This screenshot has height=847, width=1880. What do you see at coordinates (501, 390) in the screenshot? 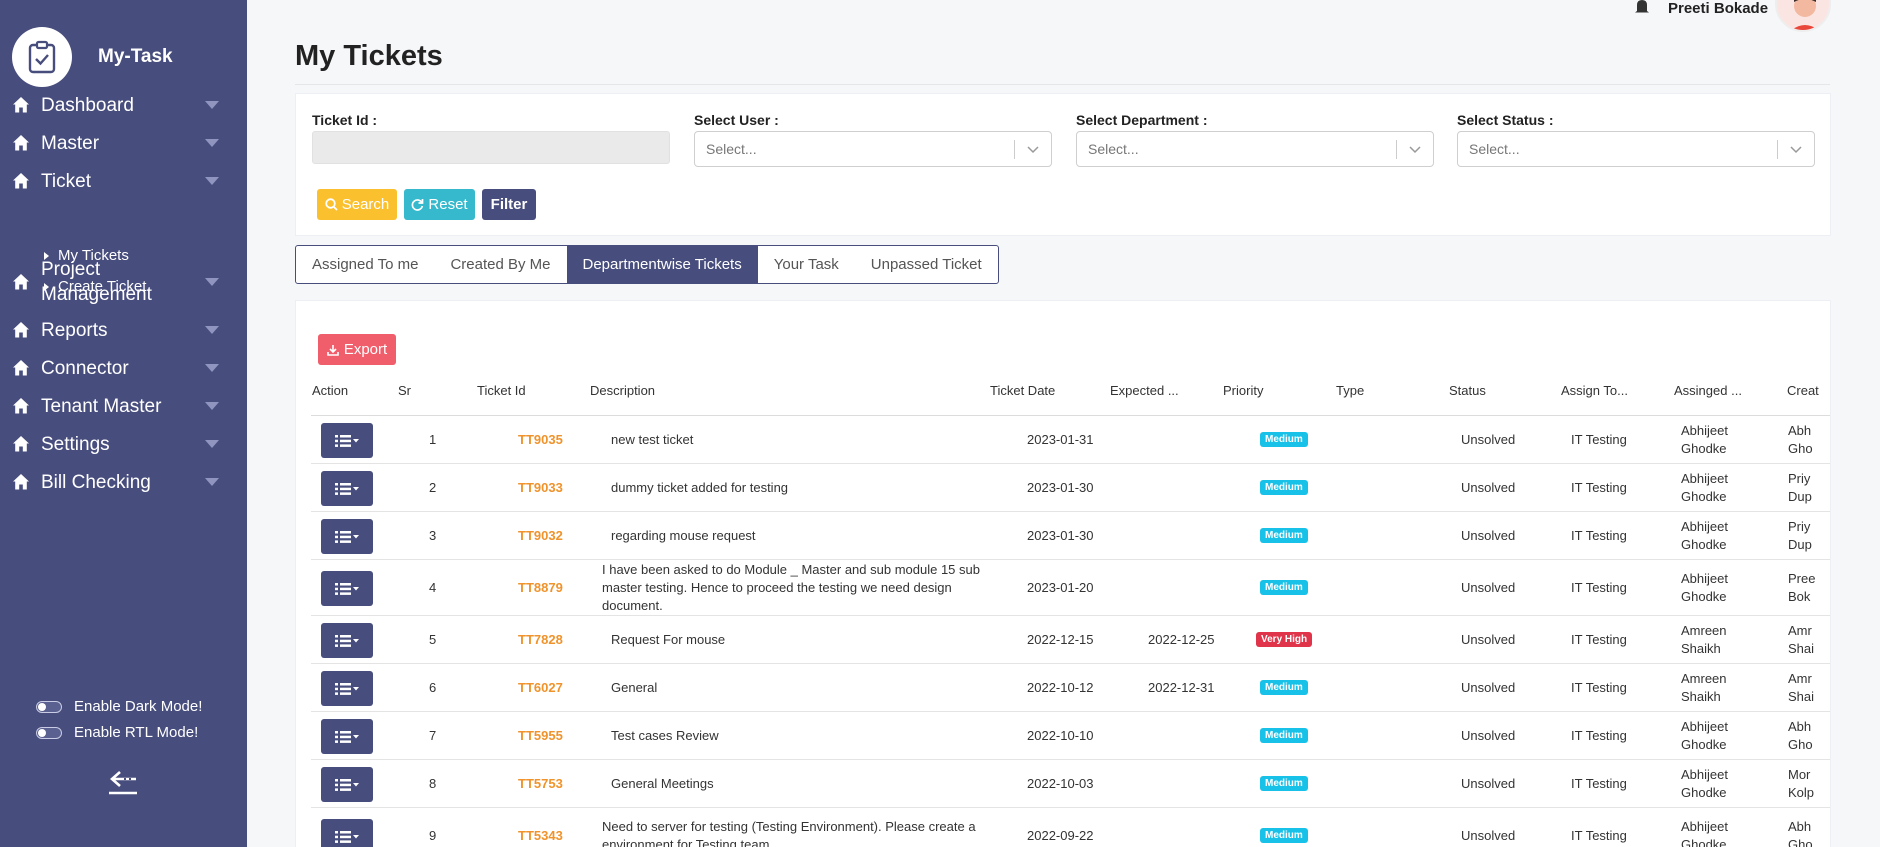
I see `column-header: Ticket Id` at bounding box center [501, 390].